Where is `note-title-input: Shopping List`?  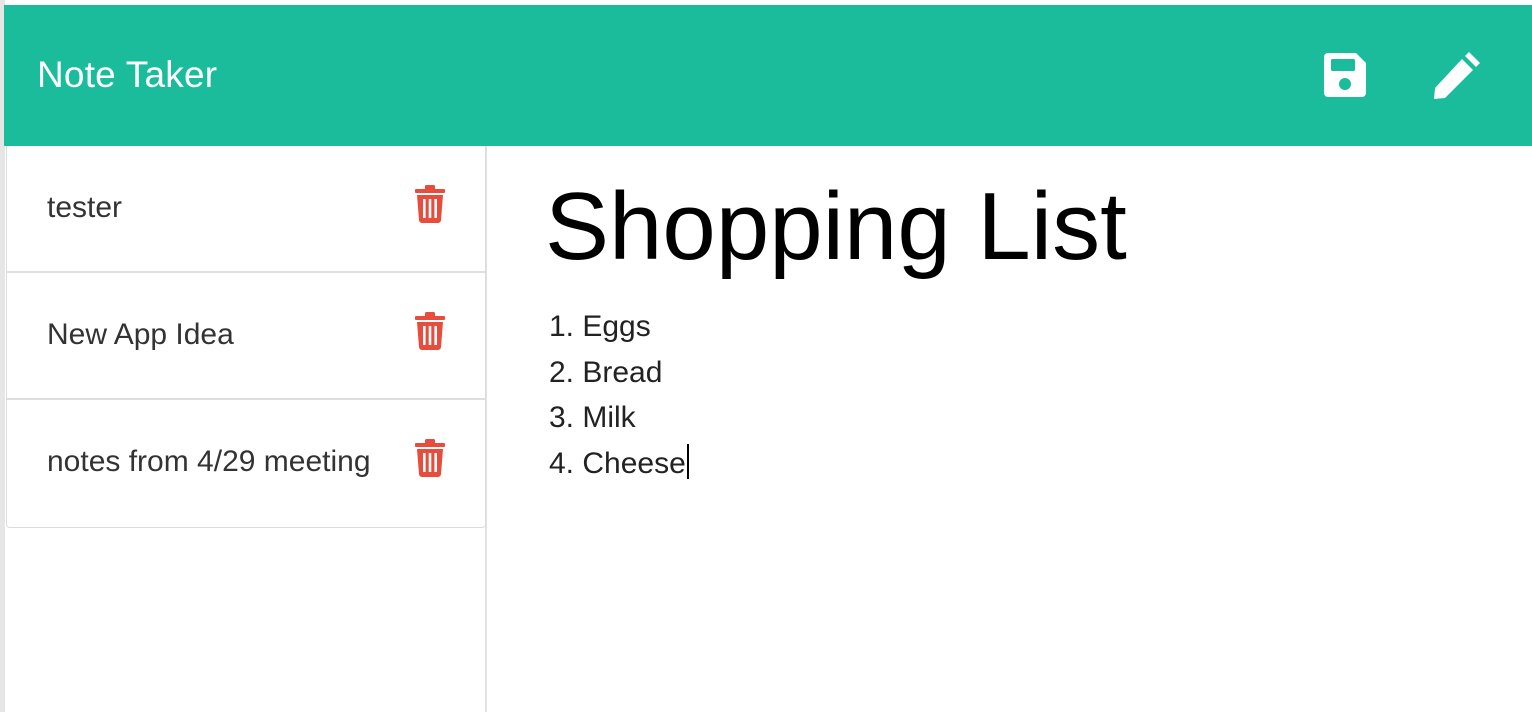 note-title-input: Shopping List is located at coordinates (836, 227).